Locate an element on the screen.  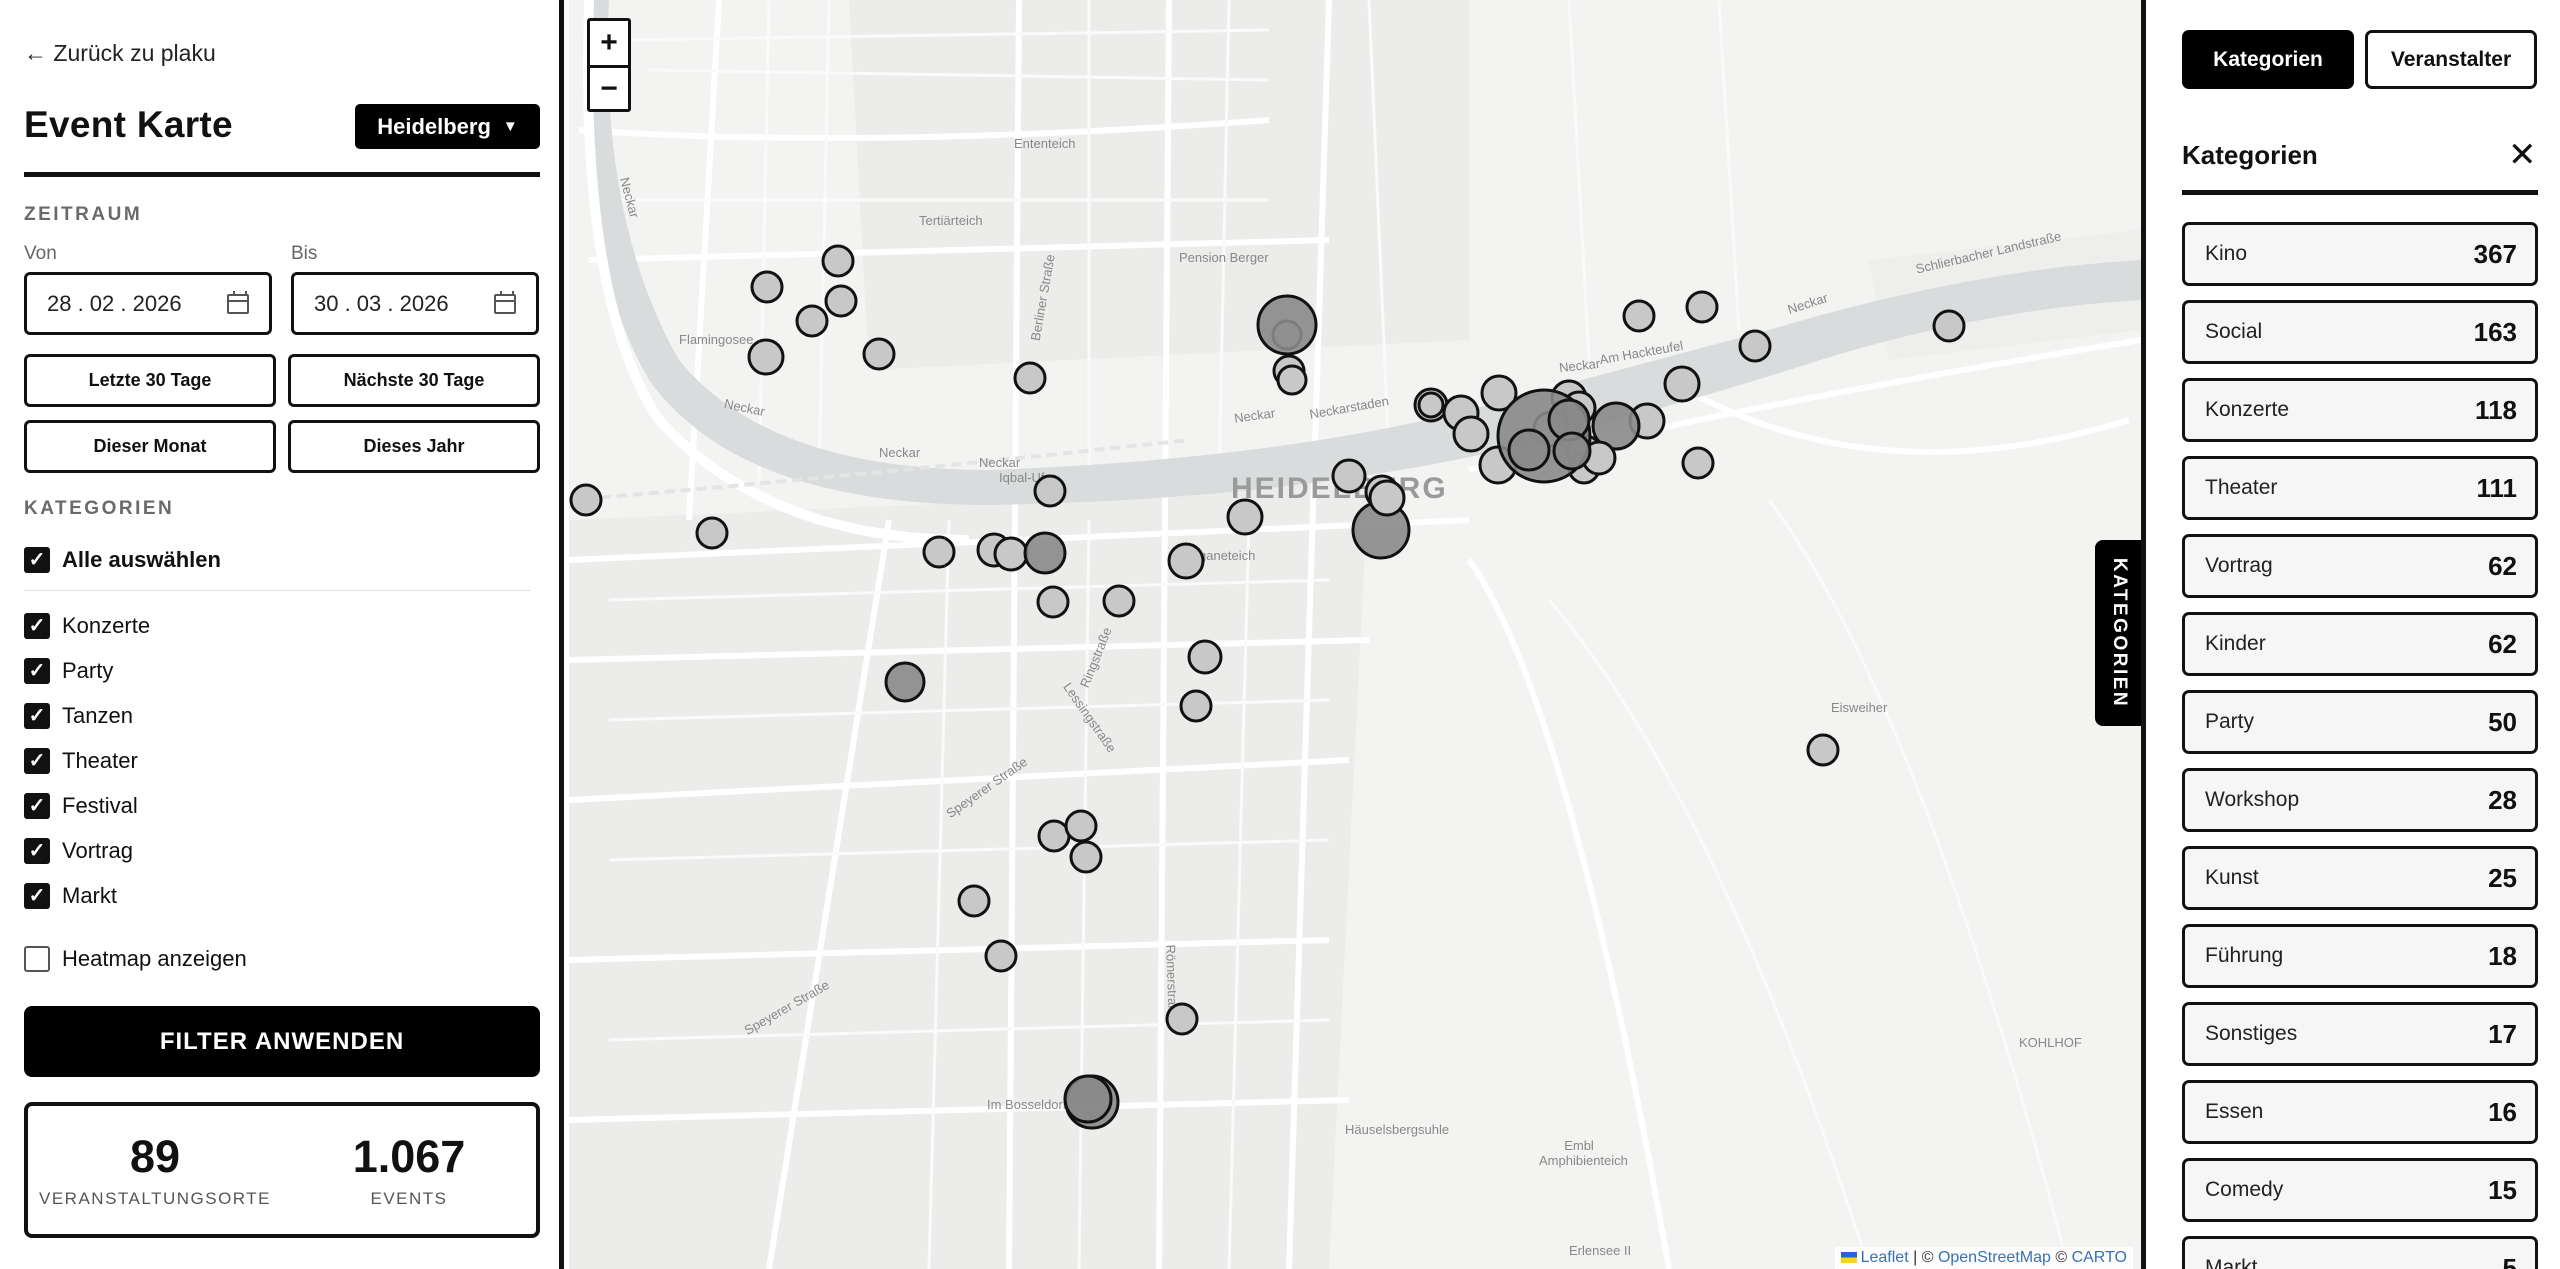
von-date-input: 28 . 02 . 2026 is located at coordinates (148, 303).